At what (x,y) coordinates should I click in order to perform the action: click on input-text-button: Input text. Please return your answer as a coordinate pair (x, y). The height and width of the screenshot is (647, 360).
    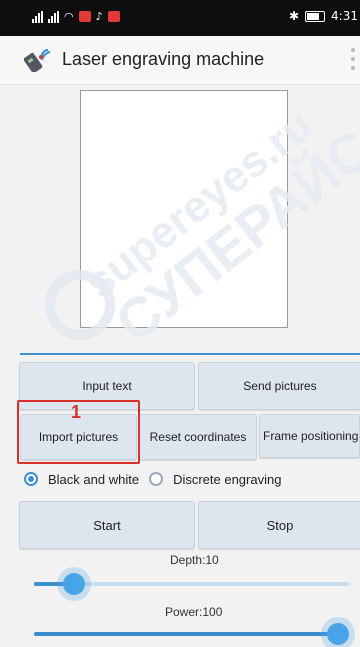
    Looking at the image, I should click on (107, 386).